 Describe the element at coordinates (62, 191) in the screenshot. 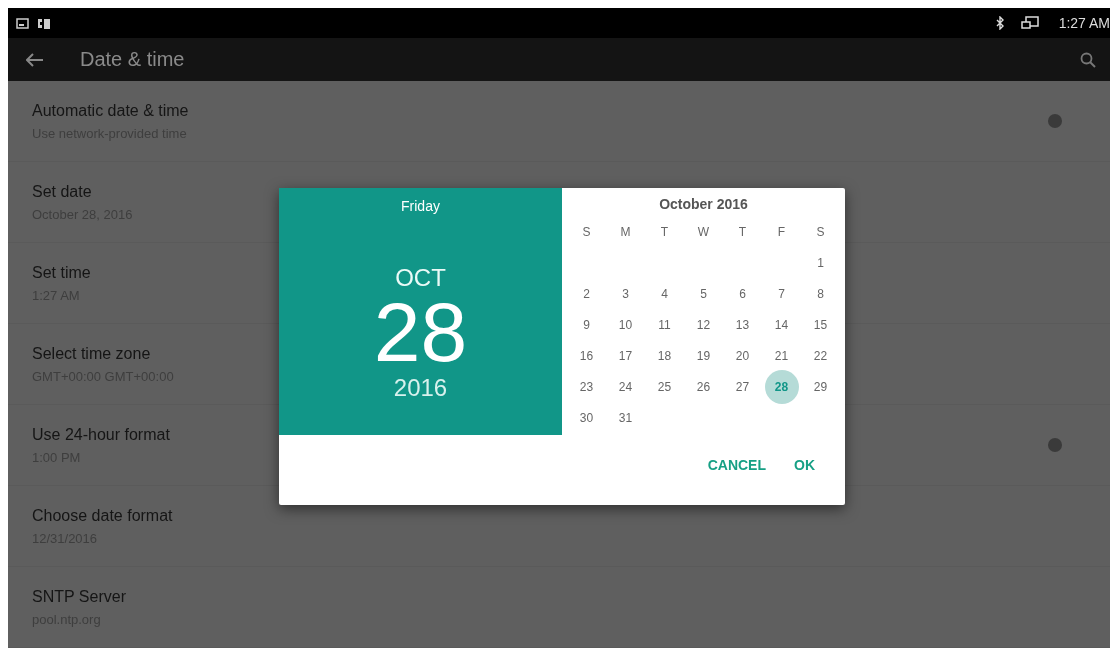

I see `setting-title: Set date` at that location.